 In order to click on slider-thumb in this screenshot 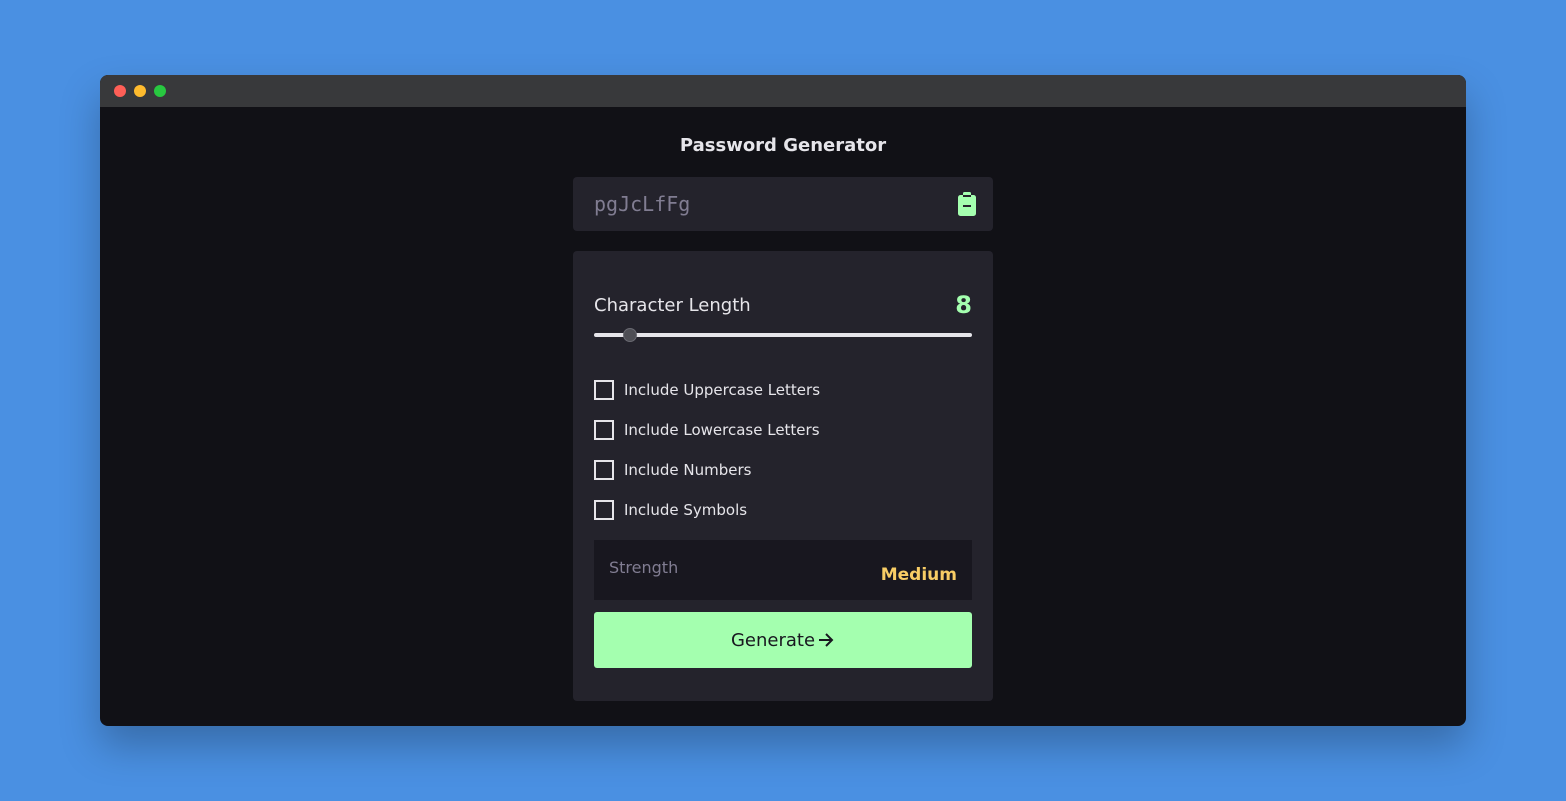, I will do `click(629, 335)`.